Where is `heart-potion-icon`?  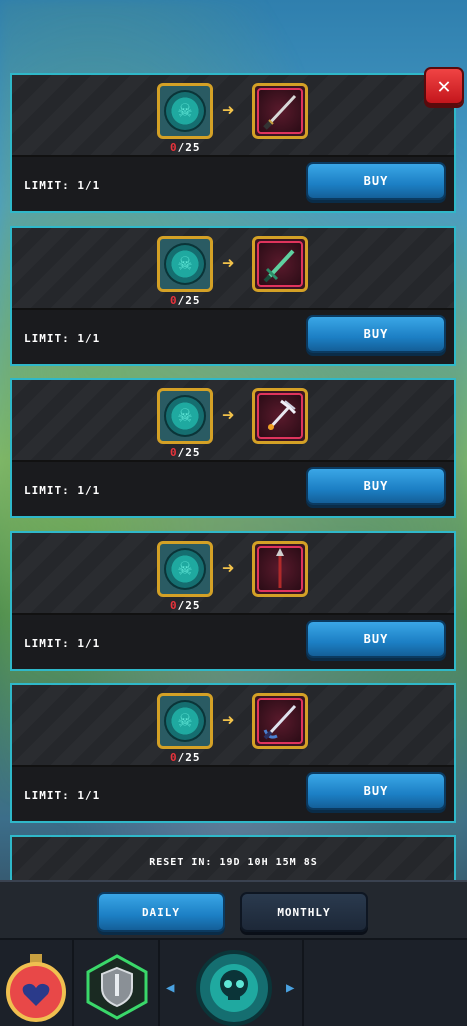 heart-potion-icon is located at coordinates (36, 988).